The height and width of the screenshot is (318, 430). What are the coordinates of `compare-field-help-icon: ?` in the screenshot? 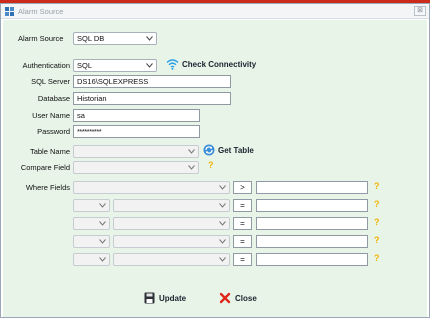 It's located at (211, 165).